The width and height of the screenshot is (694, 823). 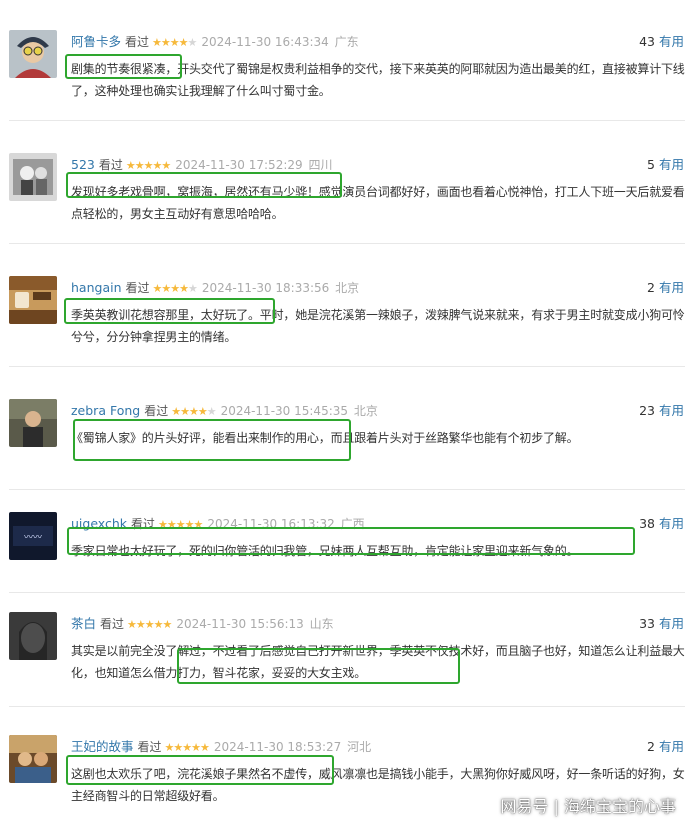 I want to click on avatar: 〰〰, so click(x=33, y=536).